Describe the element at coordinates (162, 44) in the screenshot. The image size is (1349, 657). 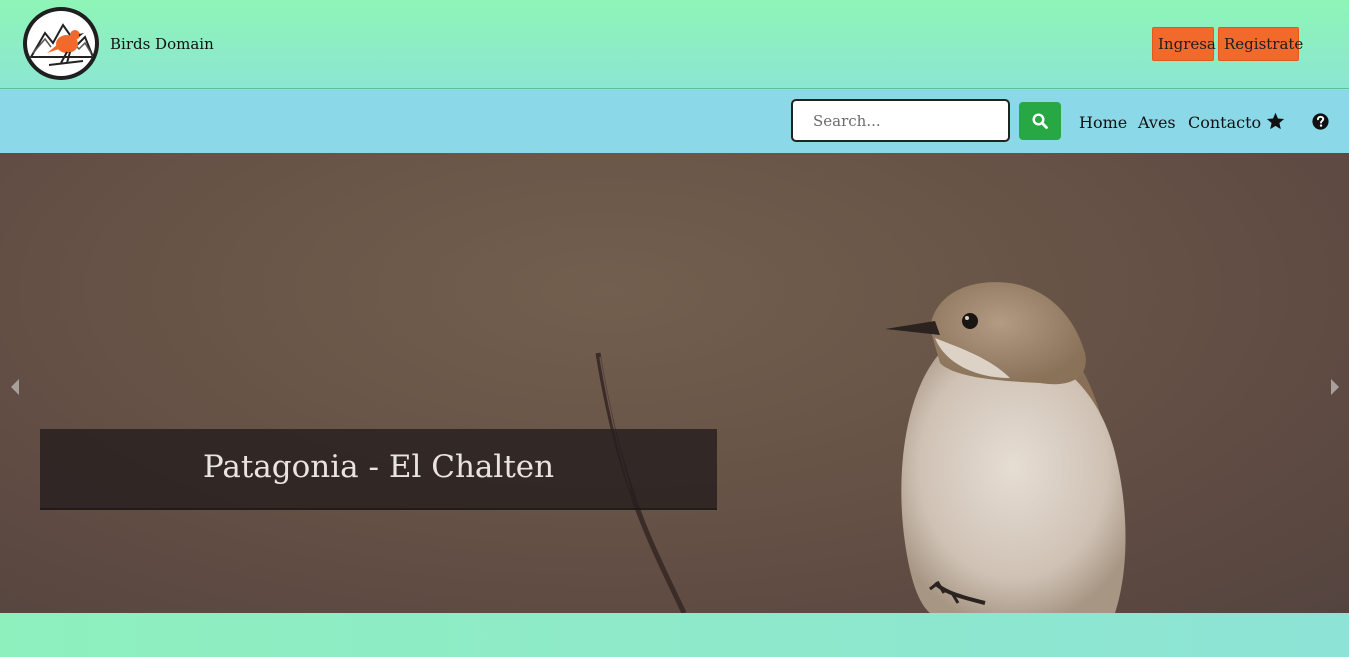
I see `brand-name: Birds Domain` at that location.